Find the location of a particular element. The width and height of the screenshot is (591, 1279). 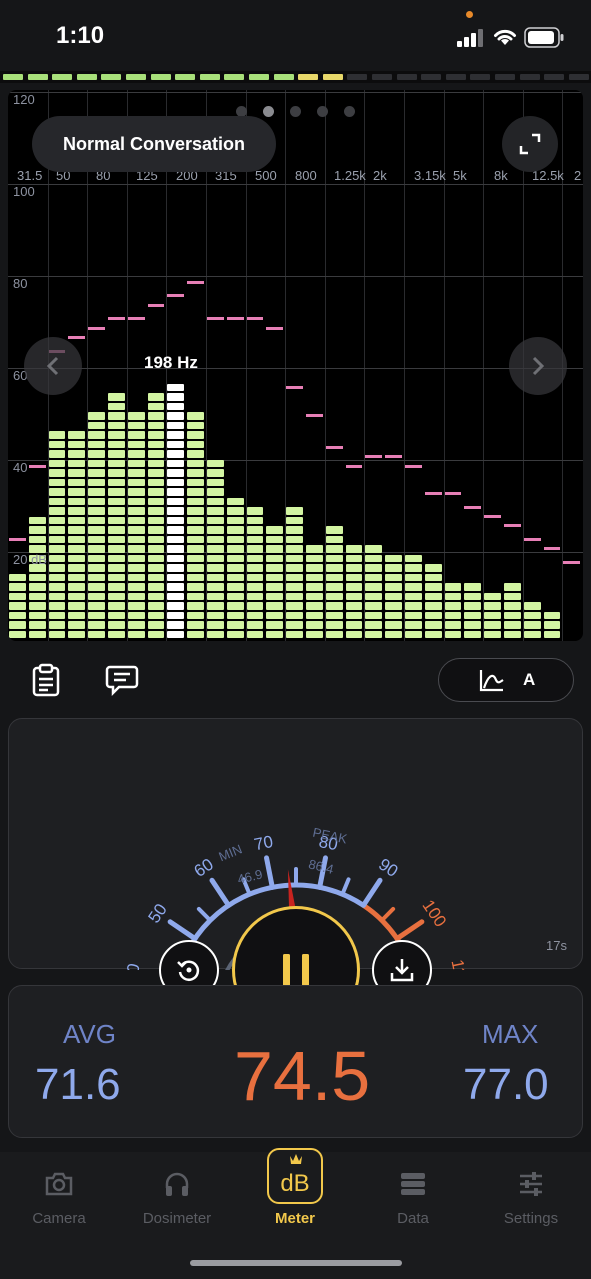

next-band-button is located at coordinates (538, 366).